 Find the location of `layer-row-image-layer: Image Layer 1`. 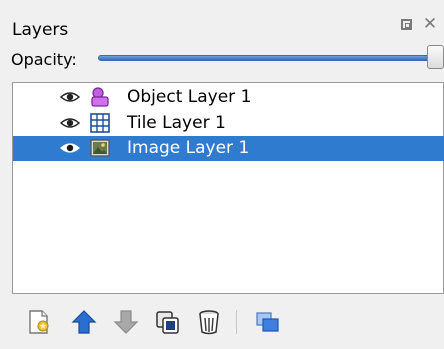

layer-row-image-layer: Image Layer 1 is located at coordinates (228, 148).